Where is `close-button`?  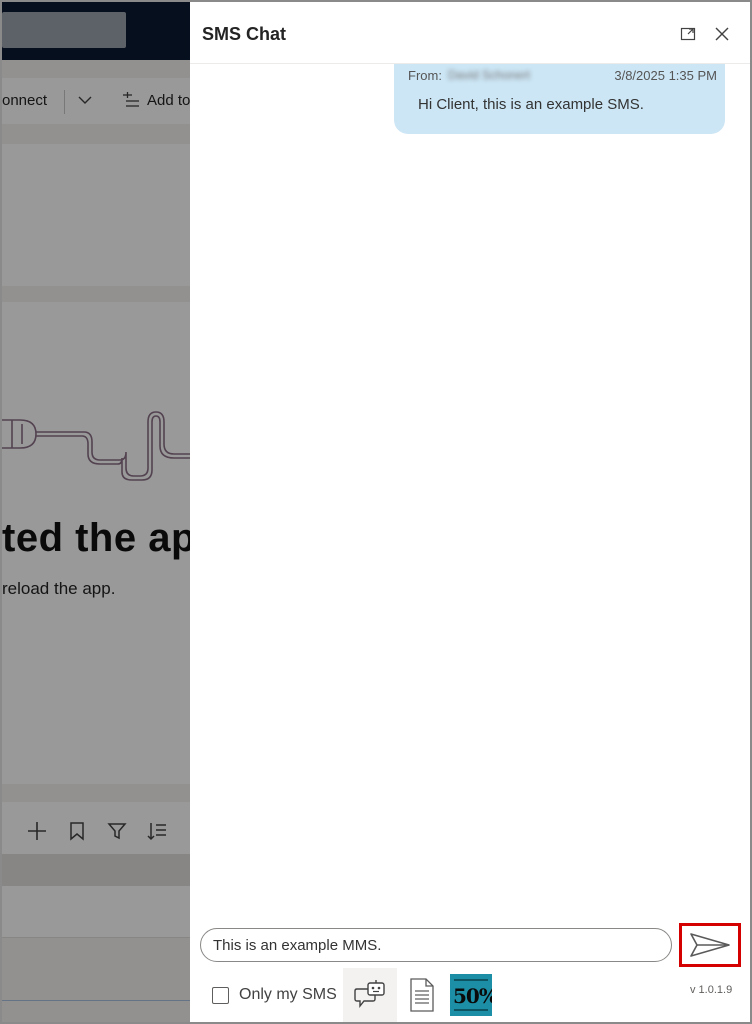 close-button is located at coordinates (722, 34).